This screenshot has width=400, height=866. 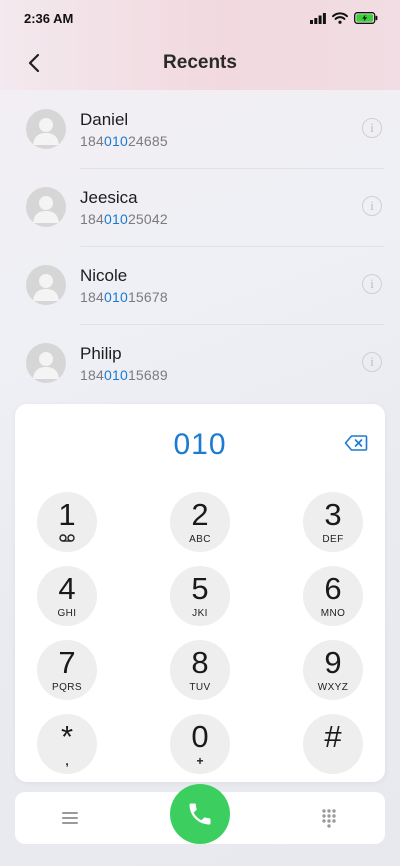 What do you see at coordinates (200, 744) in the screenshot?
I see `key-0: 0 +` at bounding box center [200, 744].